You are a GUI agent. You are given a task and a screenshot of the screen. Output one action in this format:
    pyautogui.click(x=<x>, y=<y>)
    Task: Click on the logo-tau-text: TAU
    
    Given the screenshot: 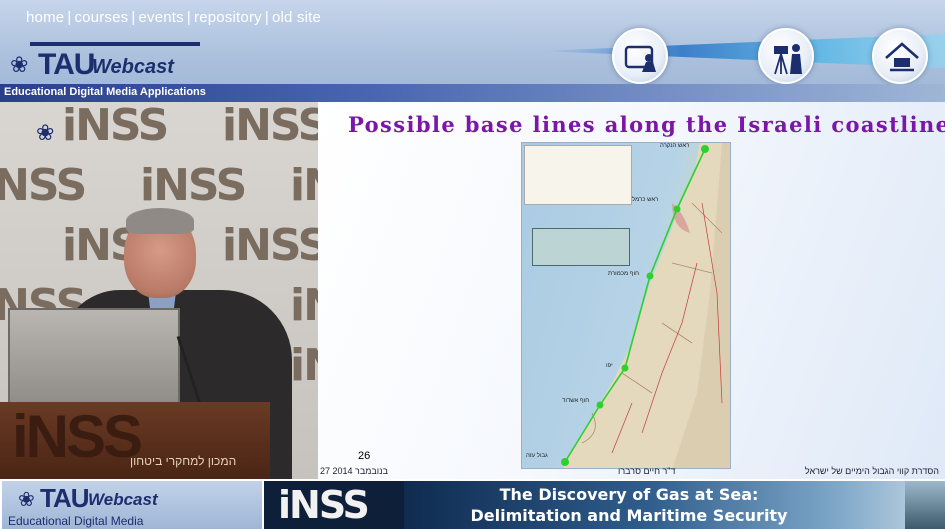 What is the action you would take?
    pyautogui.click(x=66, y=64)
    